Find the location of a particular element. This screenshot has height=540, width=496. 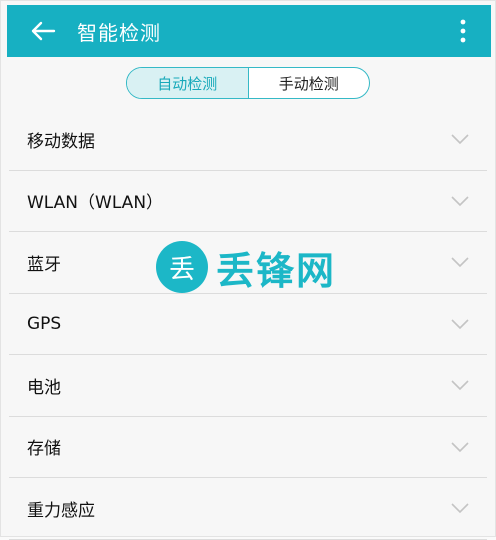

list-item-label: GPS is located at coordinates (44, 323).